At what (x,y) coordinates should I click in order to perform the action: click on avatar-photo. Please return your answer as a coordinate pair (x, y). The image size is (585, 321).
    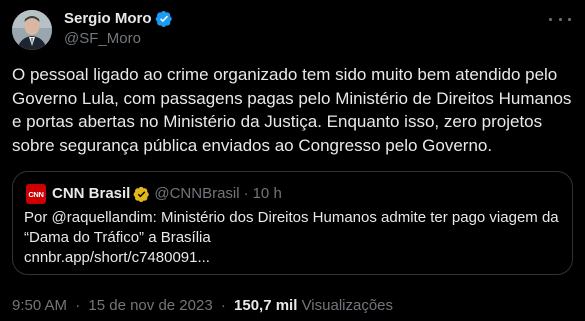
    Looking at the image, I should click on (32, 30).